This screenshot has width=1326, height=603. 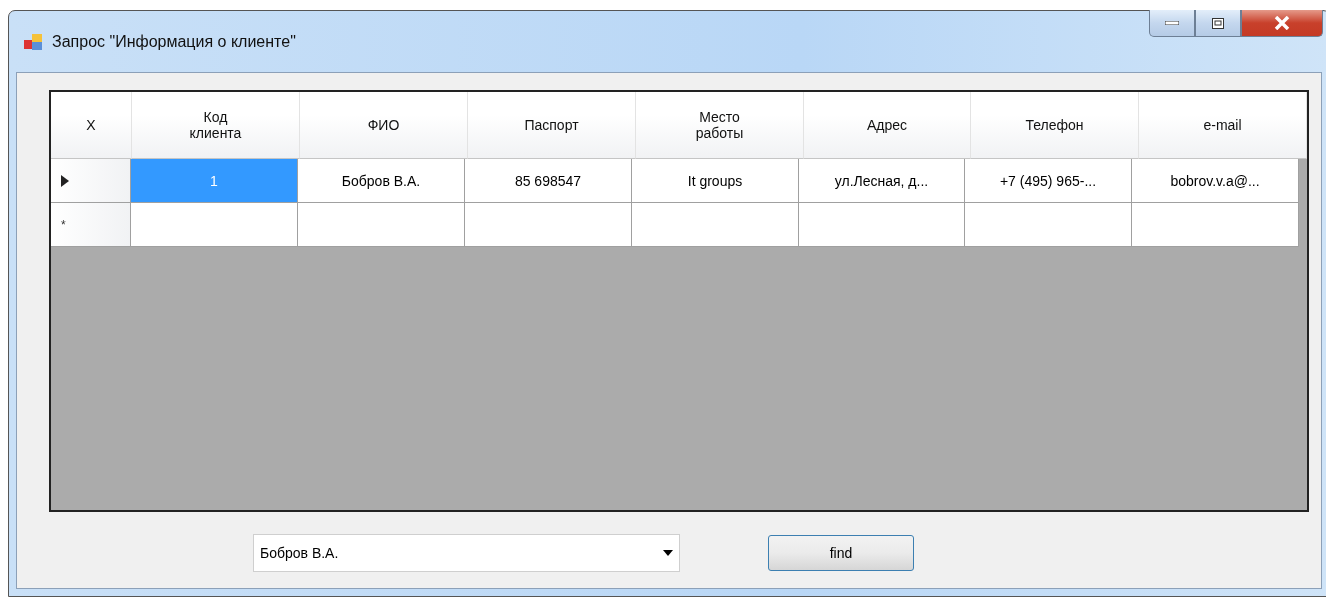 I want to click on column-header: Код клиента, so click(x=216, y=125).